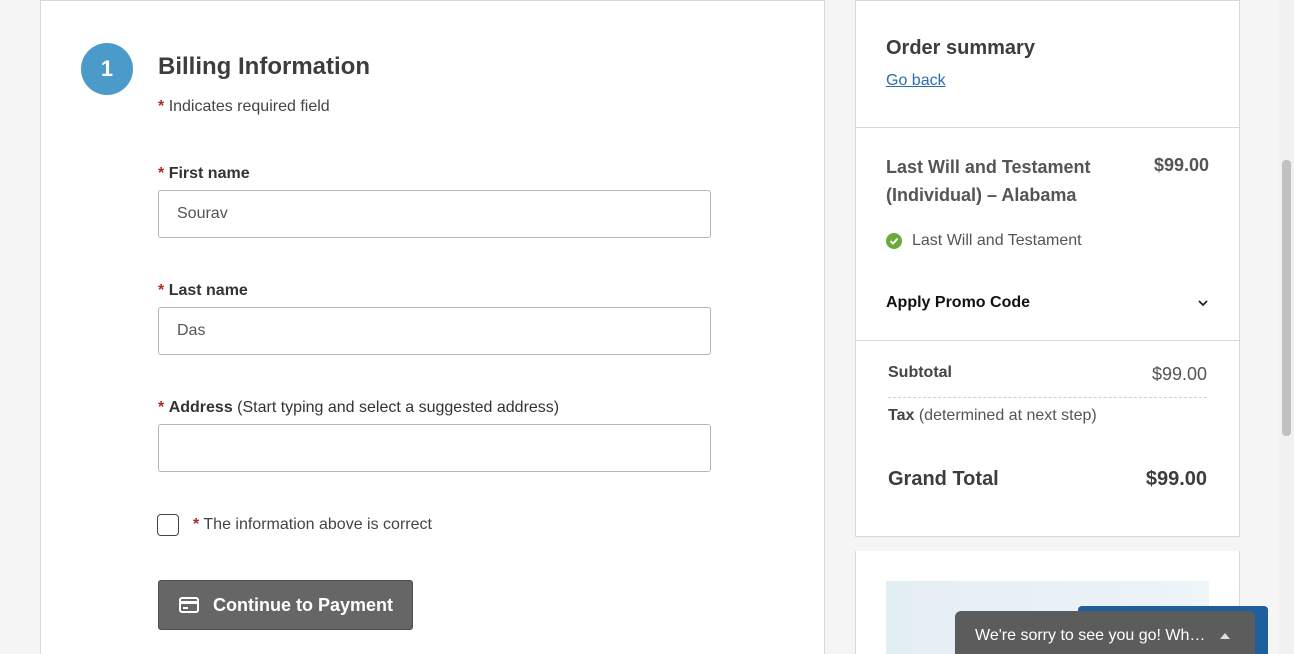 This screenshot has height=654, width=1294. I want to click on continue-button-label: Continue to Payment, so click(303, 604).